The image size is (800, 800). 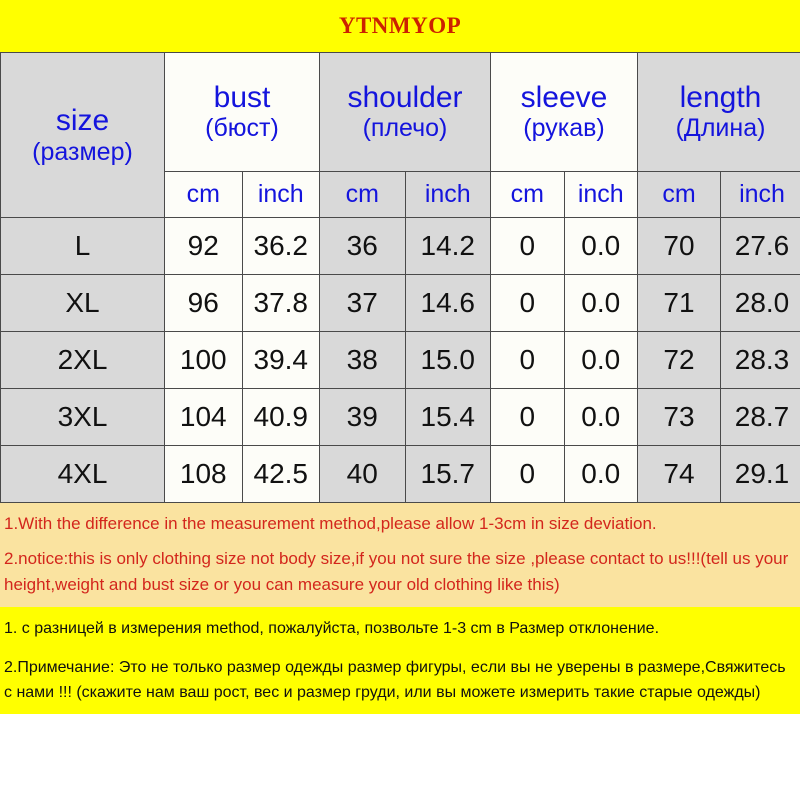 What do you see at coordinates (242, 127) in the screenshot?
I see `group-label-ru: (бюст)` at bounding box center [242, 127].